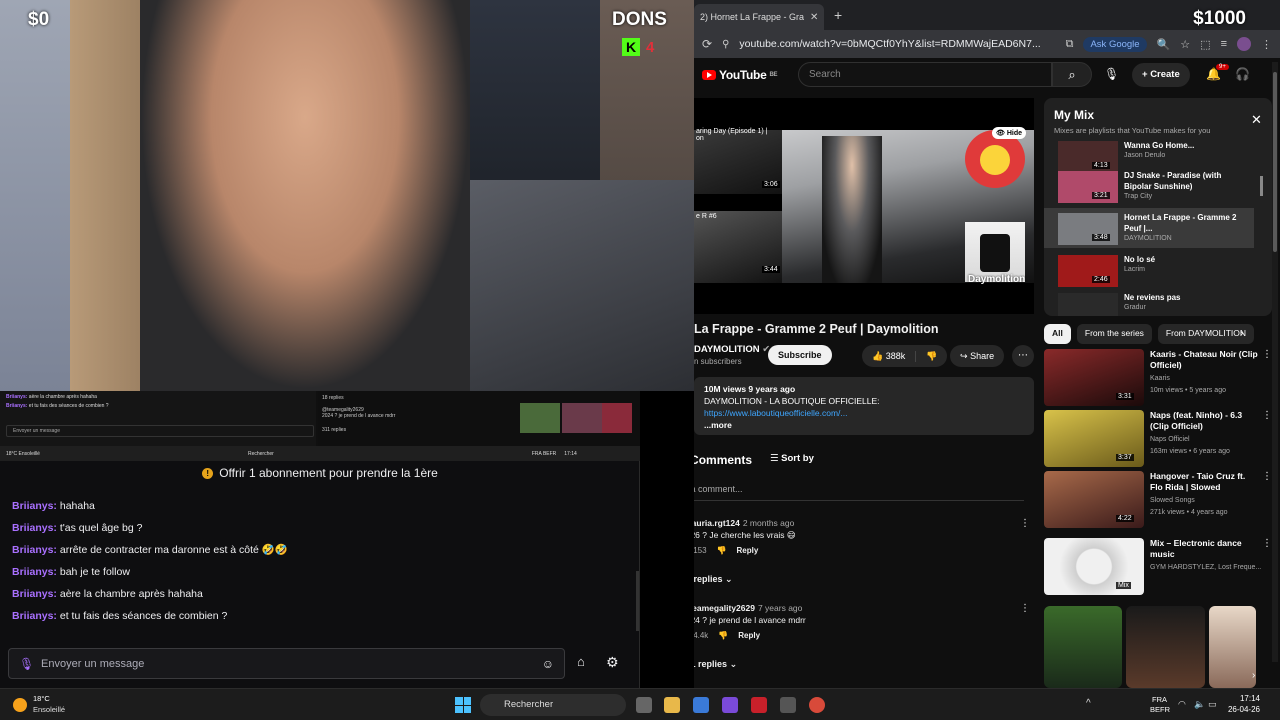  Describe the element at coordinates (838, 15) in the screenshot. I see `new-tab-icon: +` at that location.